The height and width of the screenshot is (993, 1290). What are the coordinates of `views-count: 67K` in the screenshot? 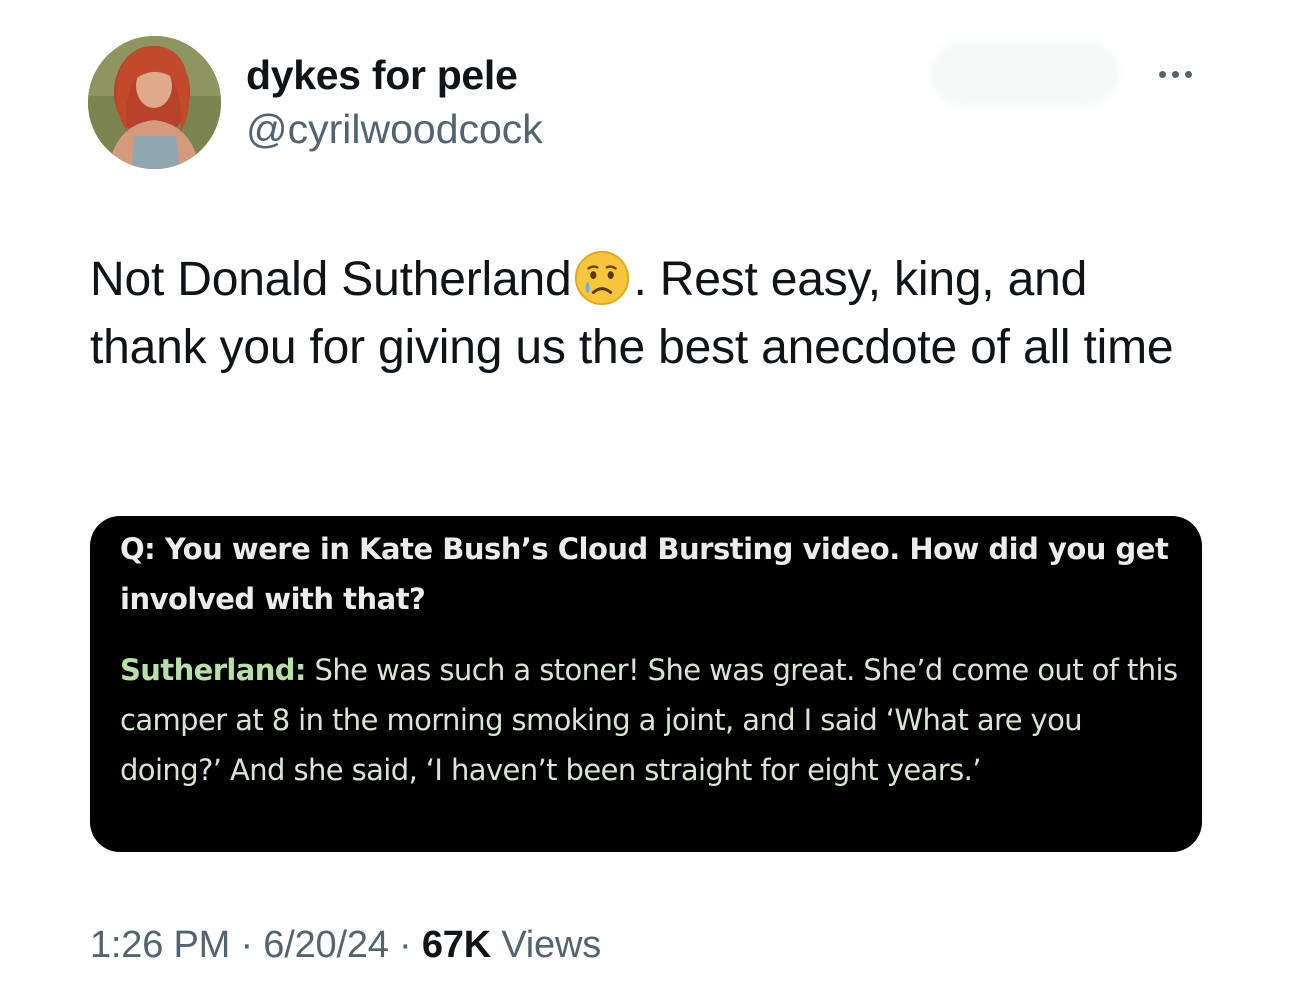 It's located at (456, 945).